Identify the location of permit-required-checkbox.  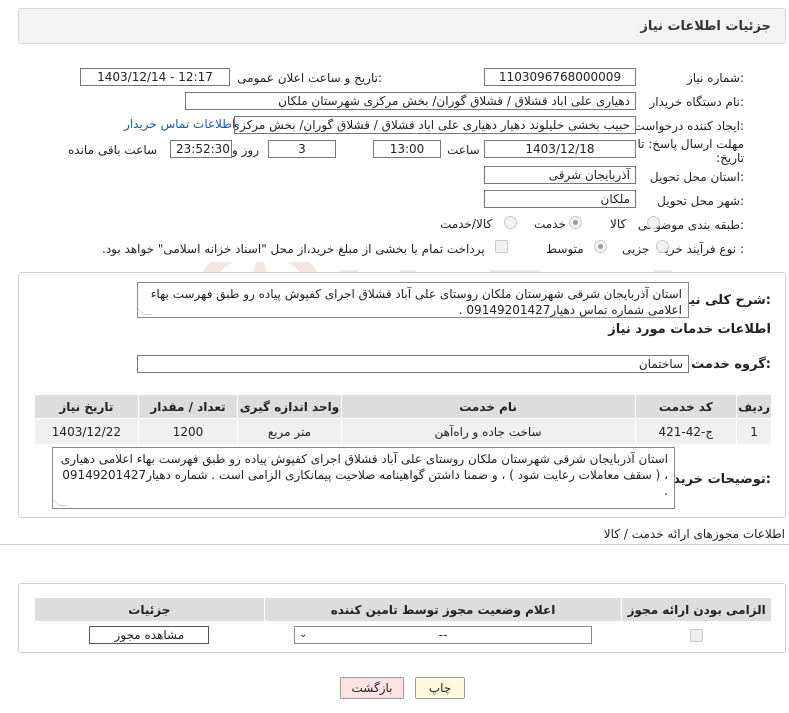
(697, 635).